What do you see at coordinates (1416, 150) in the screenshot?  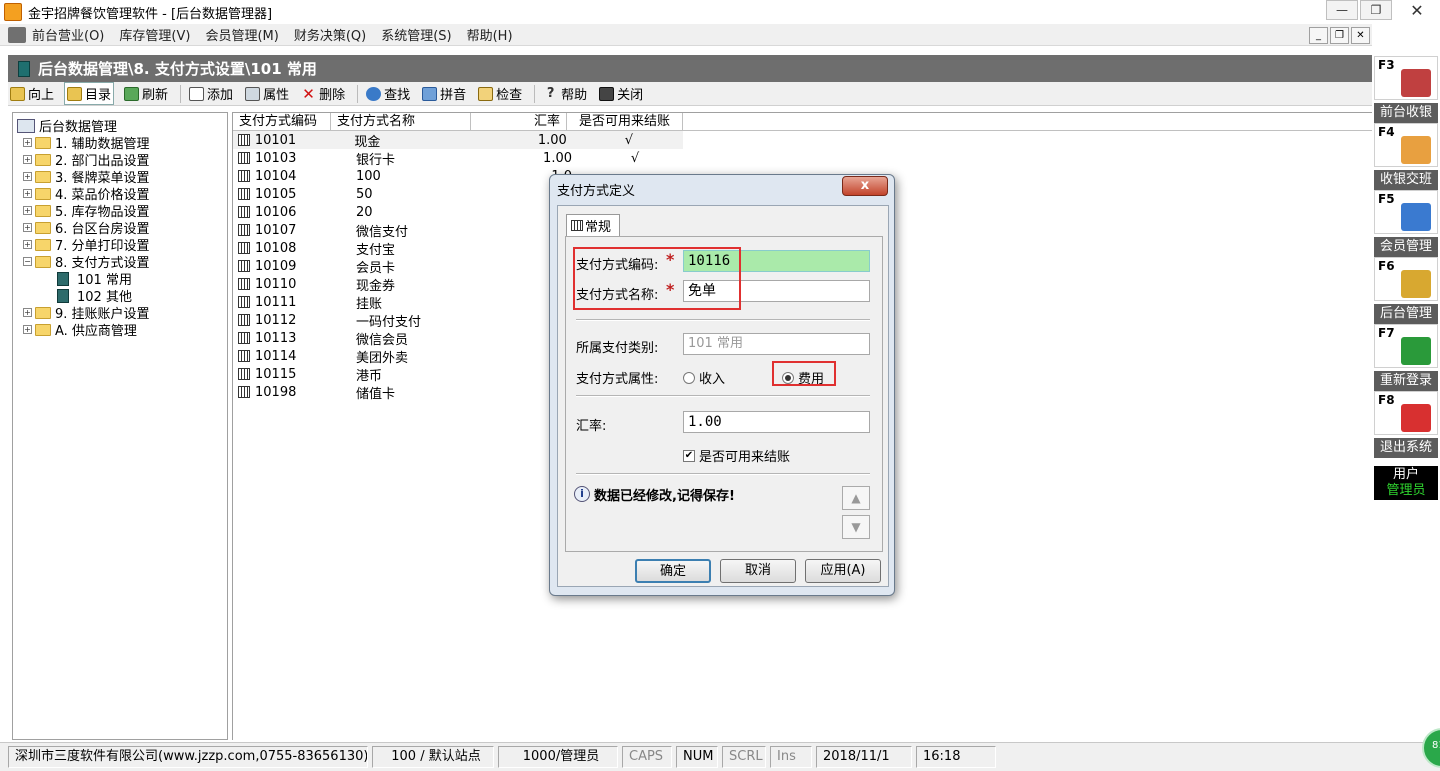 I see `clipboard-check-icon` at bounding box center [1416, 150].